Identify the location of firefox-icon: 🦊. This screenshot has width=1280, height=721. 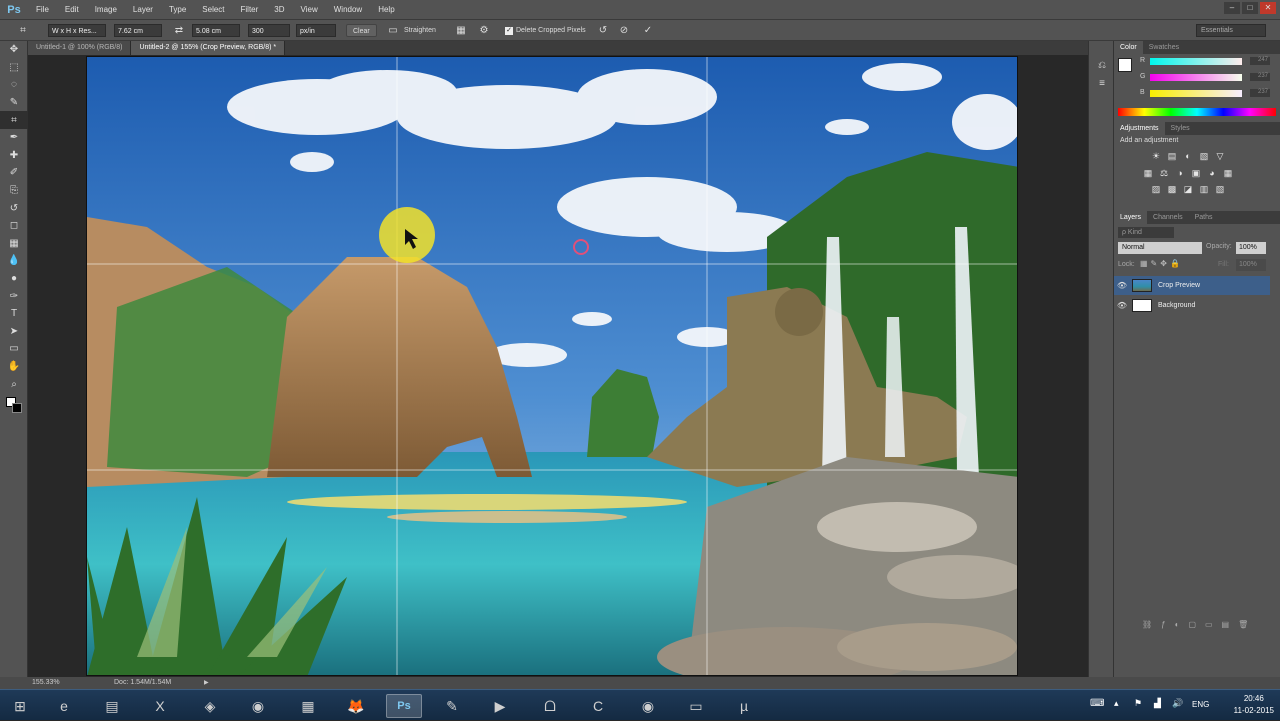
(356, 706).